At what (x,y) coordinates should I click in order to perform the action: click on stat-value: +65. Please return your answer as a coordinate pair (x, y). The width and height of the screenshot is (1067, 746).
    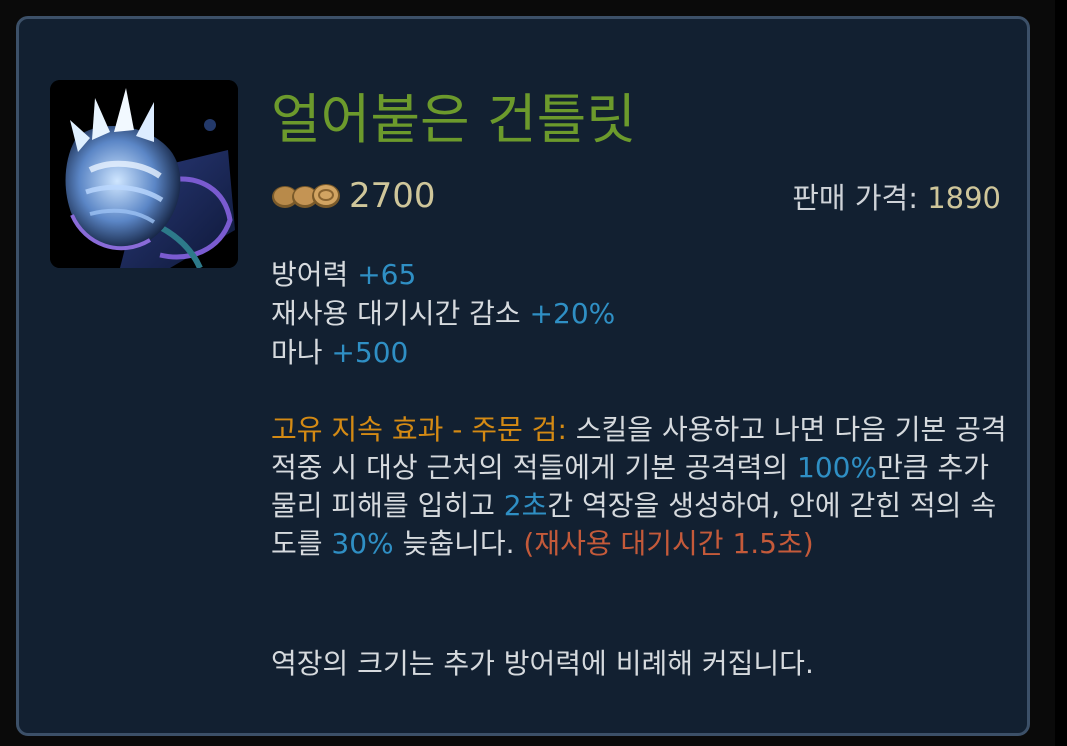
    Looking at the image, I should click on (387, 274).